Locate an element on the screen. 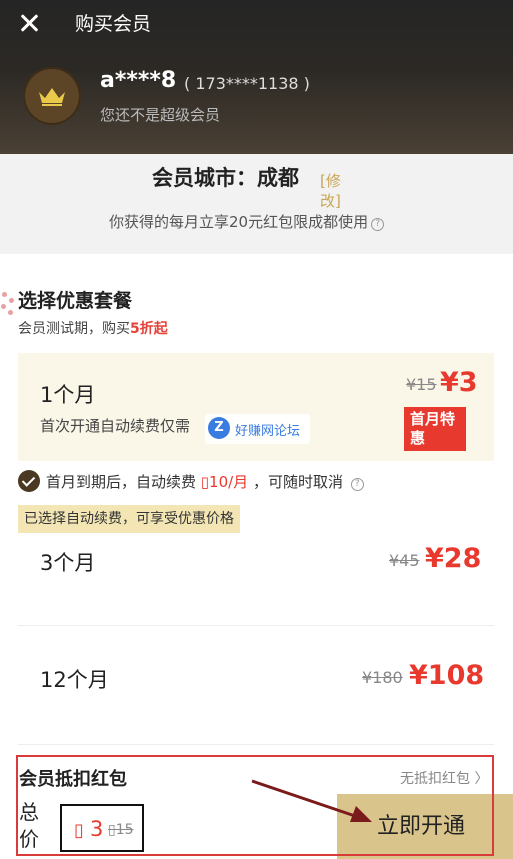 The width and height of the screenshot is (513, 859). divider is located at coordinates (256, 744).